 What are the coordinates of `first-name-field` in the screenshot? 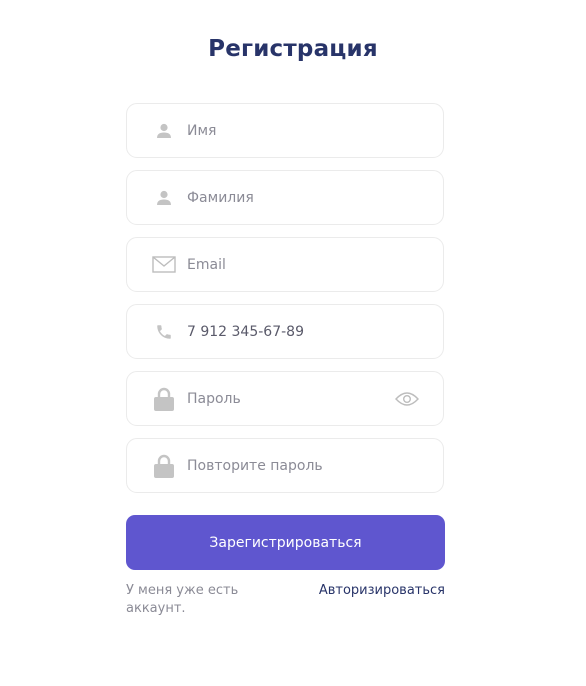 It's located at (285, 130).